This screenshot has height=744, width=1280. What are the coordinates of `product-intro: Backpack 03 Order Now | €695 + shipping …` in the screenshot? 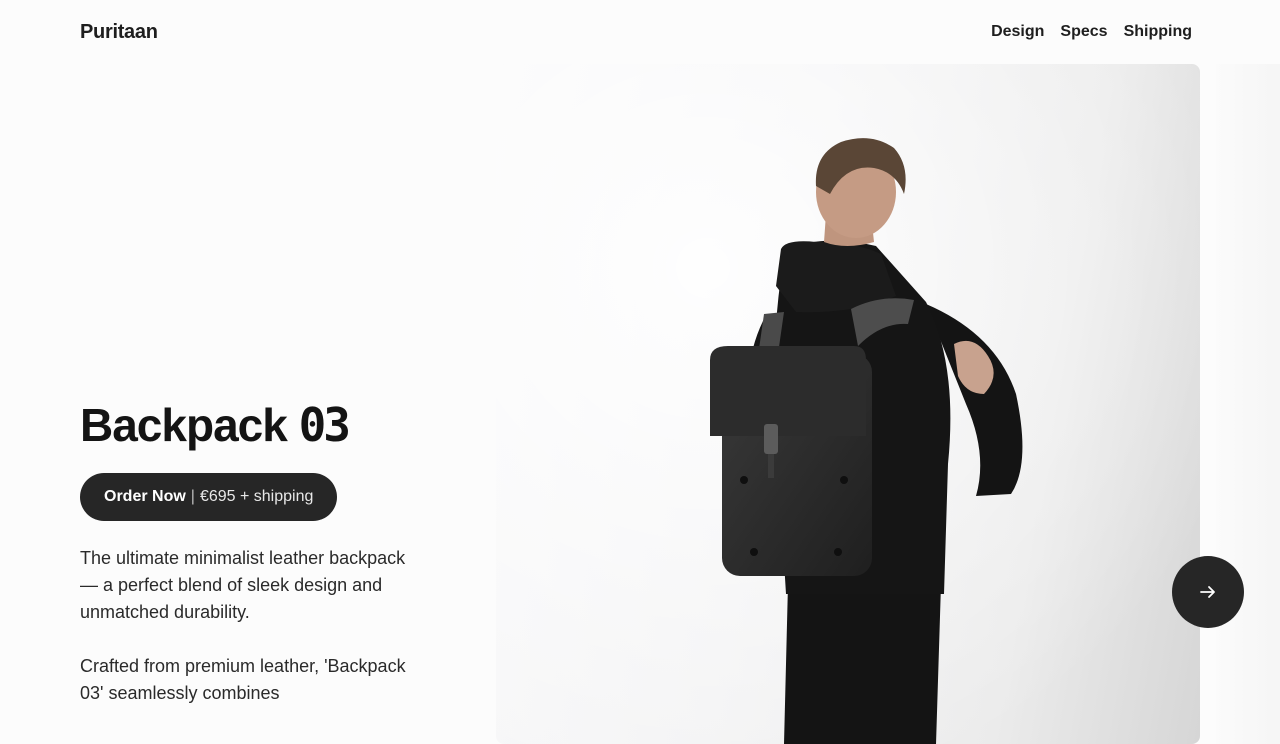 It's located at (250, 553).